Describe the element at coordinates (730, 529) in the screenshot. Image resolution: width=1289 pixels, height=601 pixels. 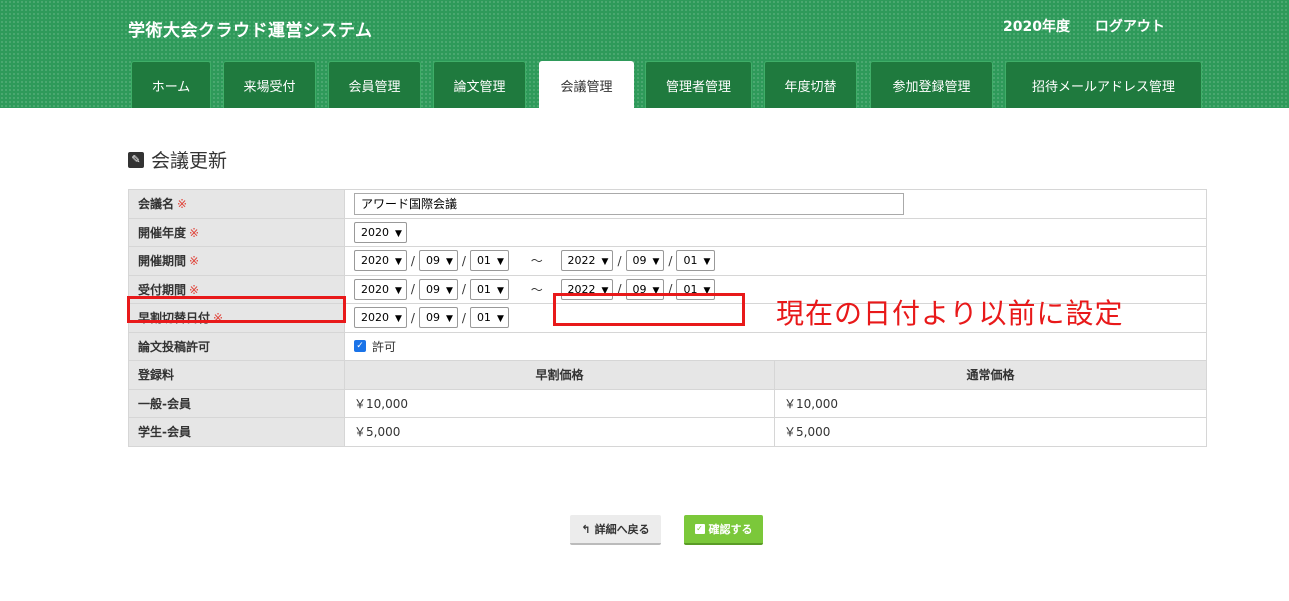
I see `confirm-button-label: 確認する` at that location.